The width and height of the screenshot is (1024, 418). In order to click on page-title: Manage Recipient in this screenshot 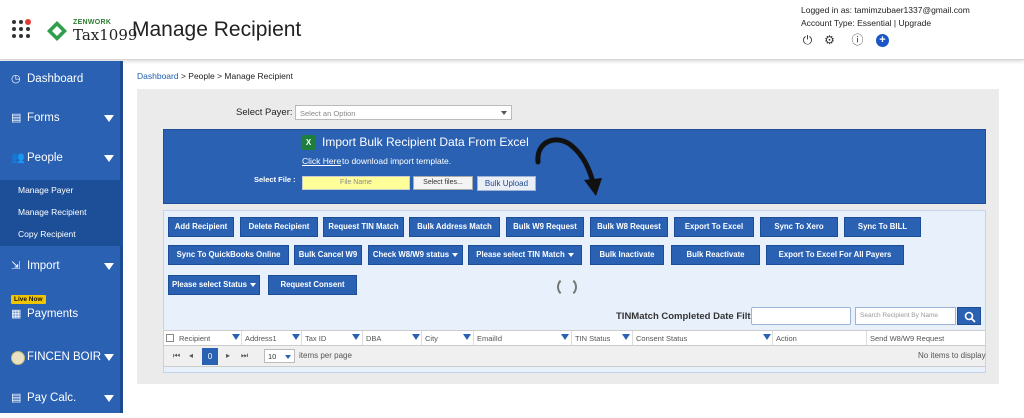, I will do `click(217, 29)`.